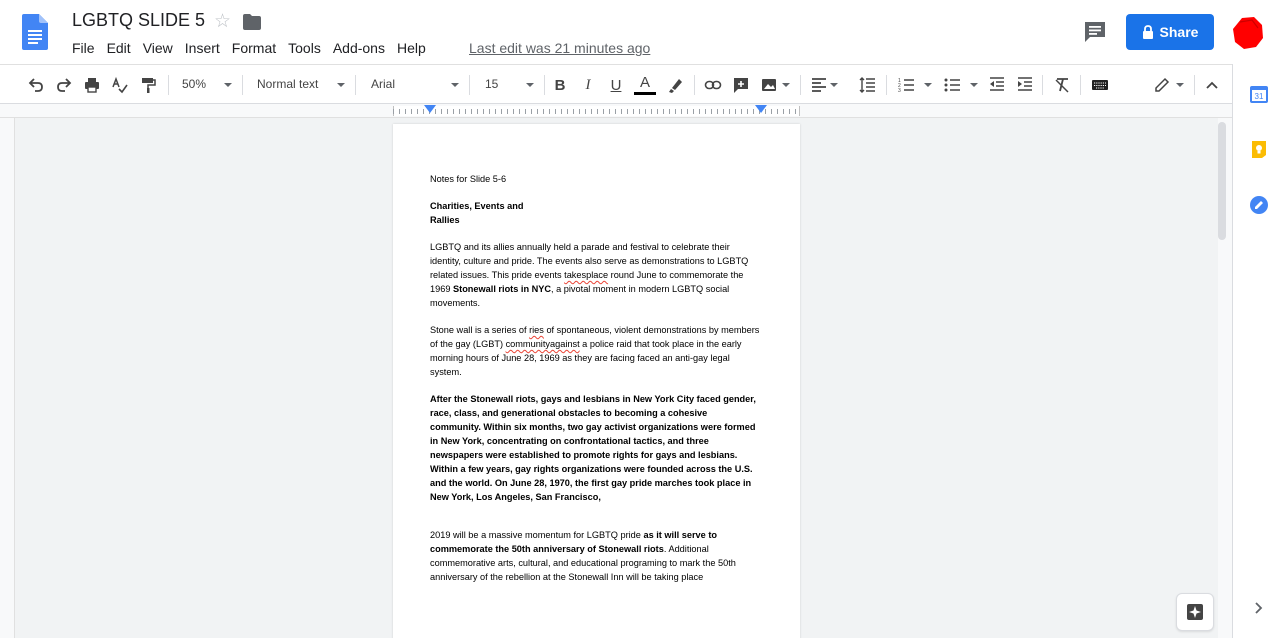 The height and width of the screenshot is (638, 1286). What do you see at coordinates (445, 220) in the screenshot?
I see `section-title-line2: Rallies` at bounding box center [445, 220].